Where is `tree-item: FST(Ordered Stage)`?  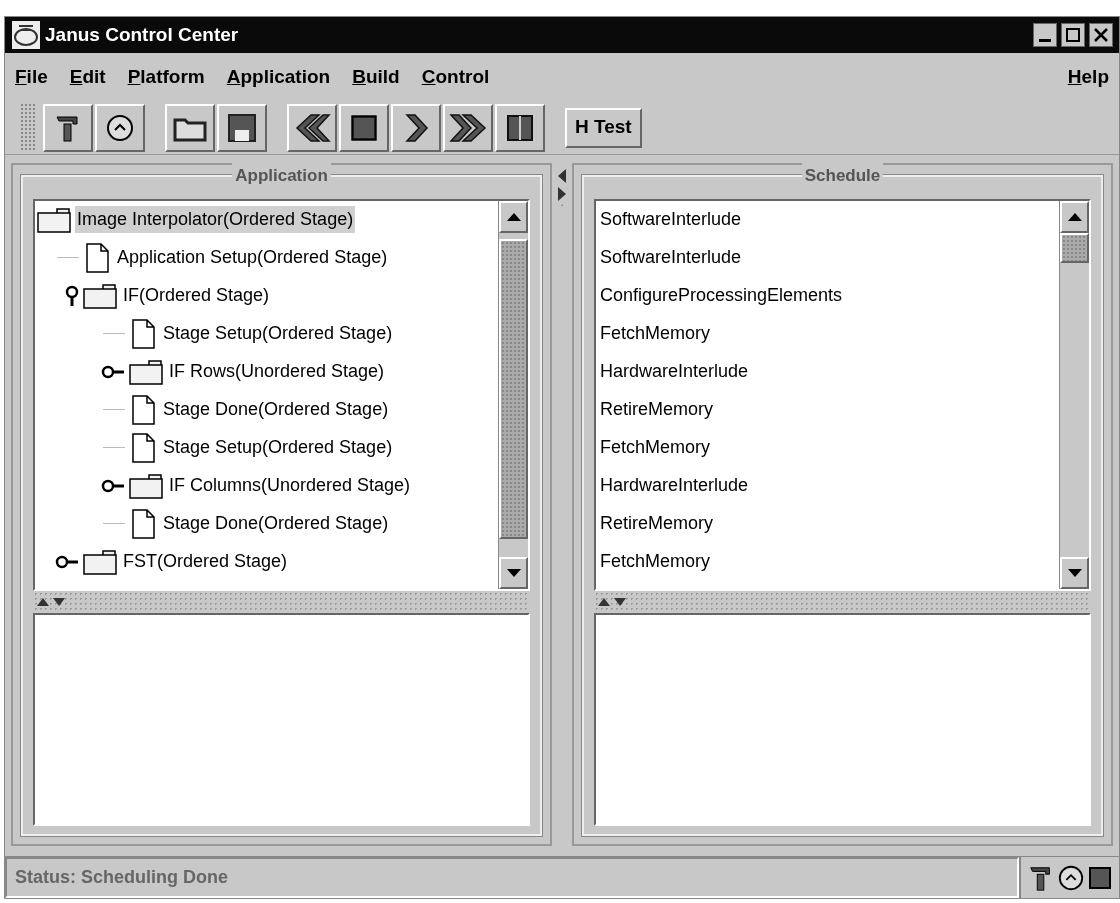
tree-item: FST(Ordered Stage) is located at coordinates (205, 561).